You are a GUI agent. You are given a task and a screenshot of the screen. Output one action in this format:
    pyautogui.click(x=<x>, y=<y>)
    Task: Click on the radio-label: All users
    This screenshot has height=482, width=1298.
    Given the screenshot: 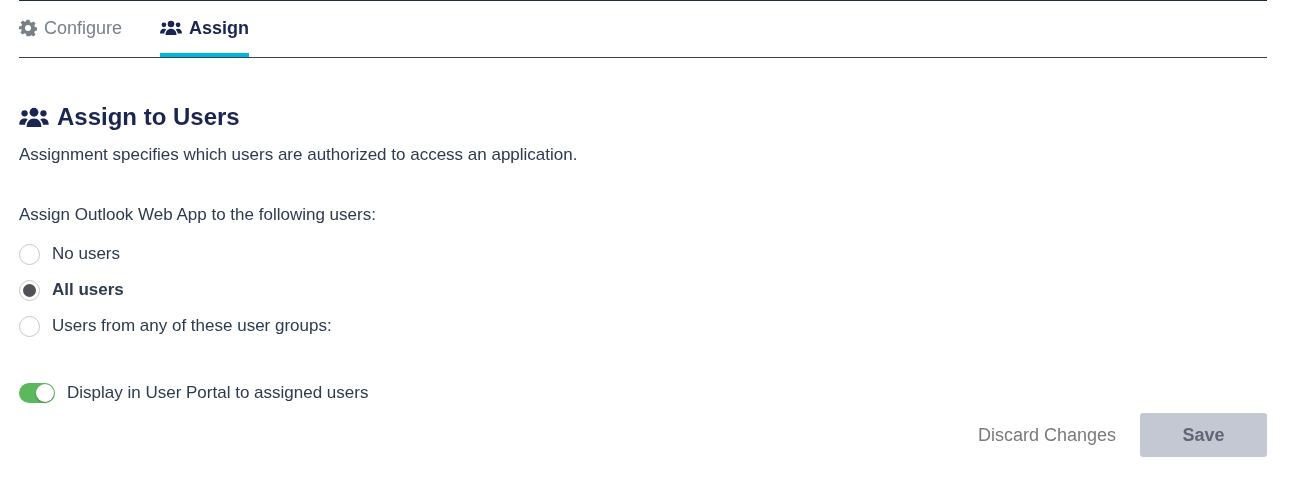 What is the action you would take?
    pyautogui.click(x=88, y=290)
    